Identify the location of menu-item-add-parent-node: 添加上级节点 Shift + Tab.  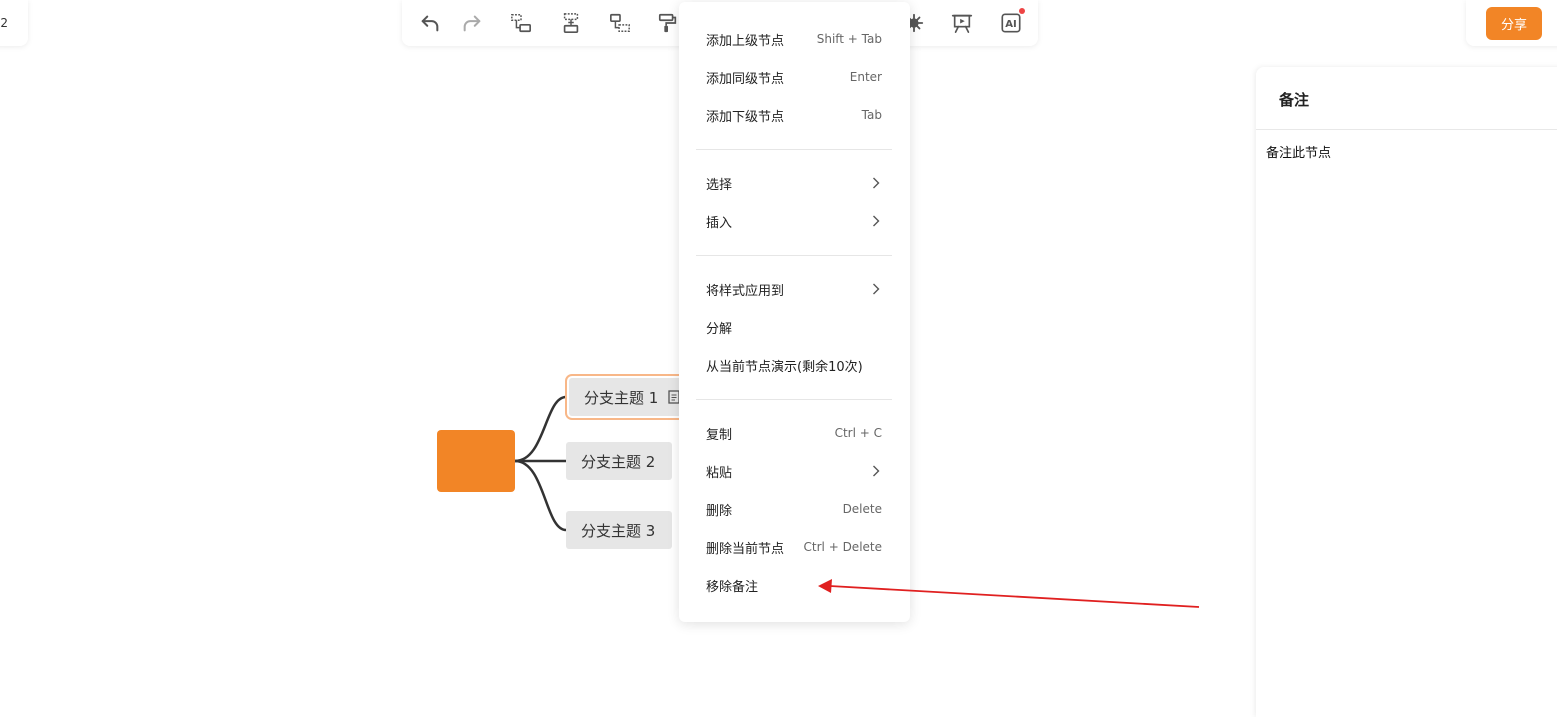
(794, 39).